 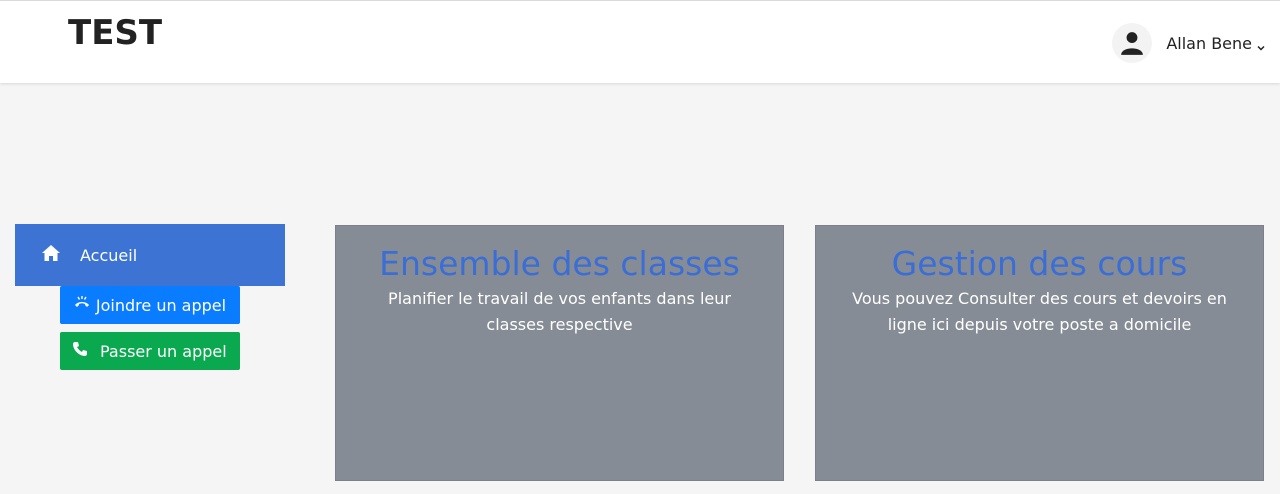 What do you see at coordinates (150, 255) in the screenshot?
I see `sidebar-item-accueil: Accueil` at bounding box center [150, 255].